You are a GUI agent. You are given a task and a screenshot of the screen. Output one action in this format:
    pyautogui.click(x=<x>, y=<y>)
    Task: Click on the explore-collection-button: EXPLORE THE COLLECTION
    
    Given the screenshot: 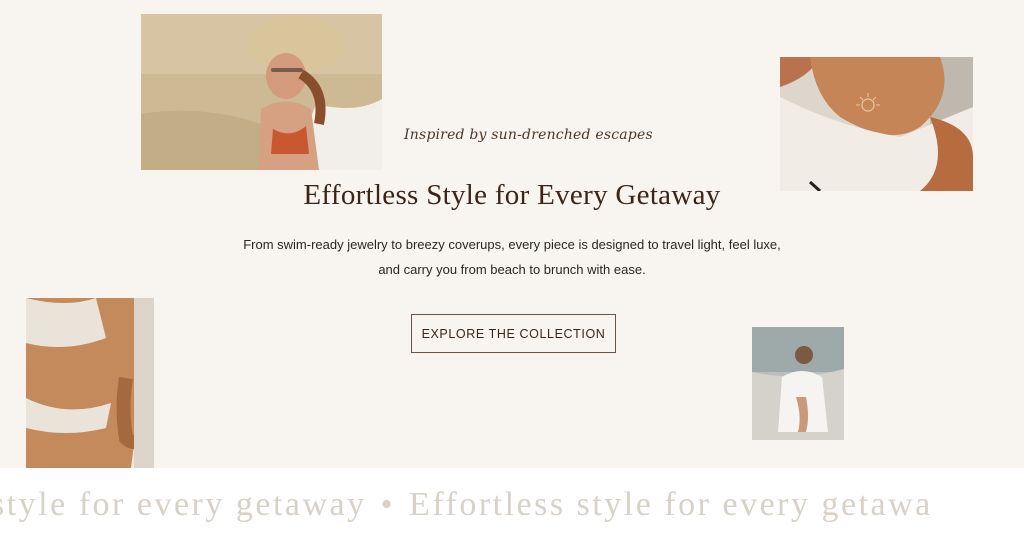 What is the action you would take?
    pyautogui.click(x=513, y=333)
    